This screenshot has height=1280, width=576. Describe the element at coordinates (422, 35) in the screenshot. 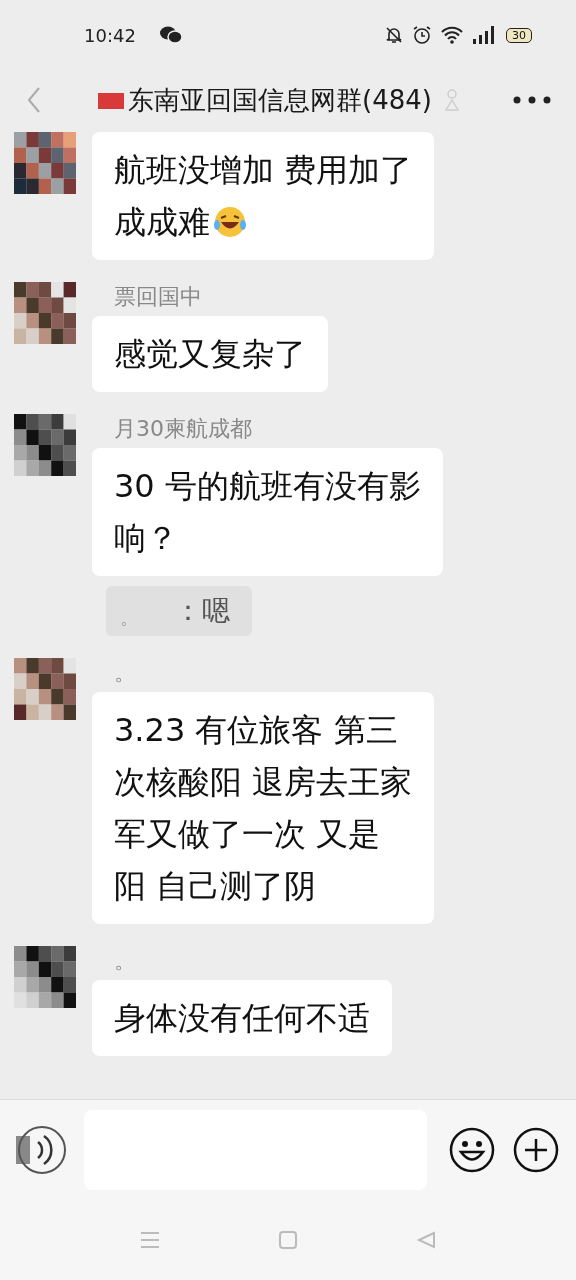

I see `alarm-icon` at that location.